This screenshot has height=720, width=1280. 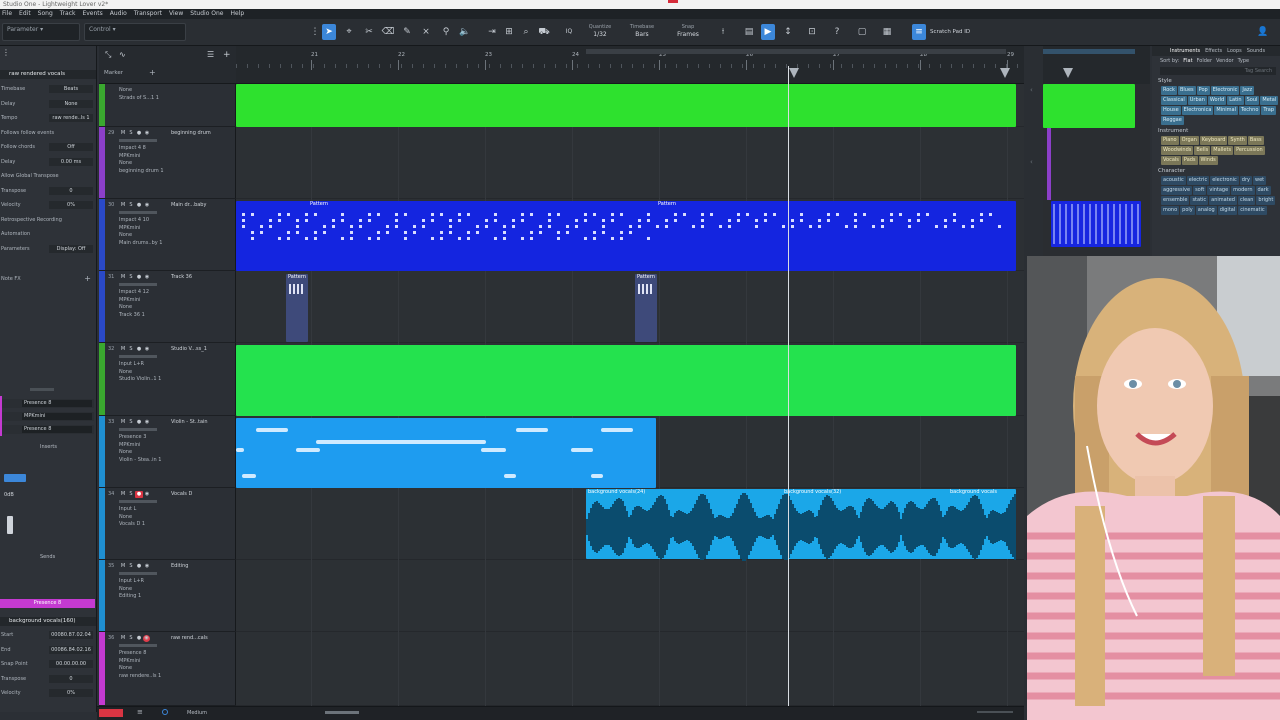 I want to click on iq-button: IQ, so click(x=569, y=32).